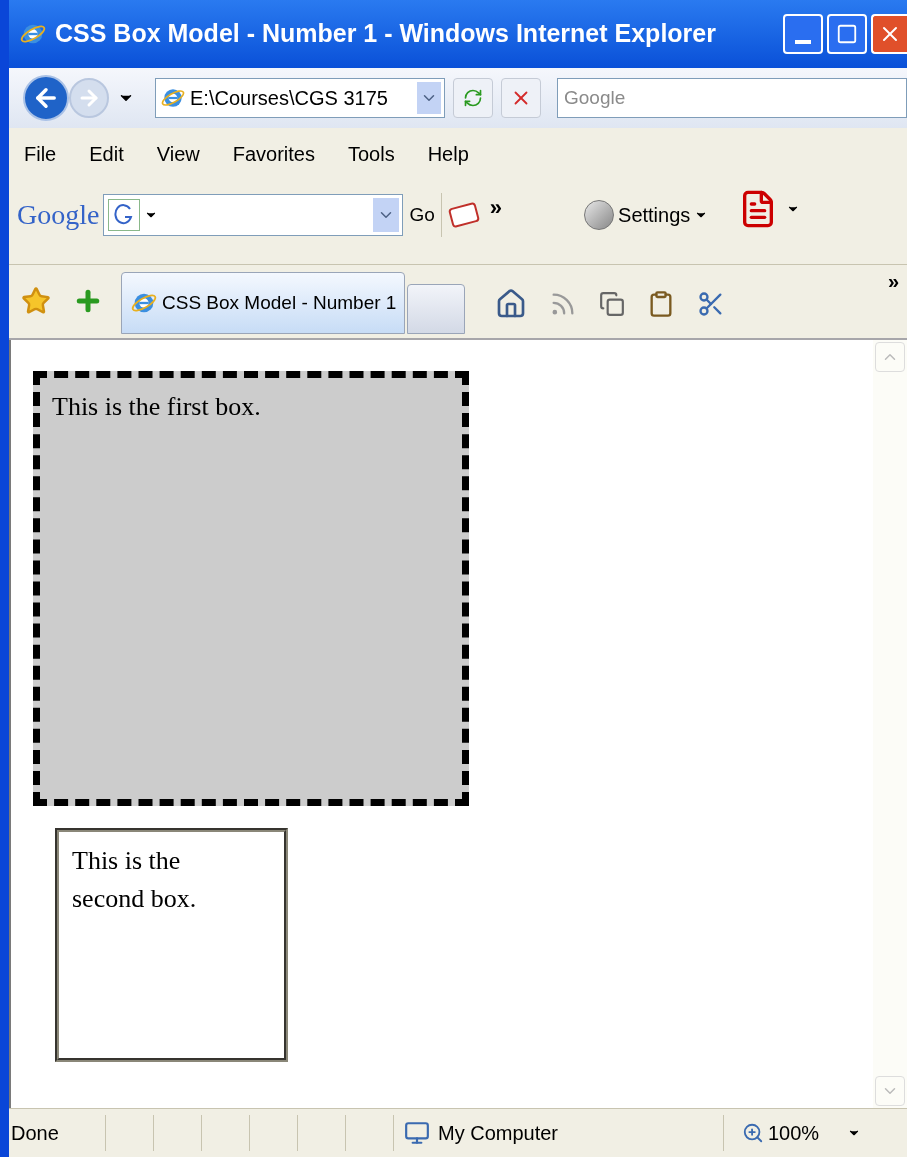 The height and width of the screenshot is (1157, 907). I want to click on address-field: E:\Courses\CGS 3175, so click(300, 98).